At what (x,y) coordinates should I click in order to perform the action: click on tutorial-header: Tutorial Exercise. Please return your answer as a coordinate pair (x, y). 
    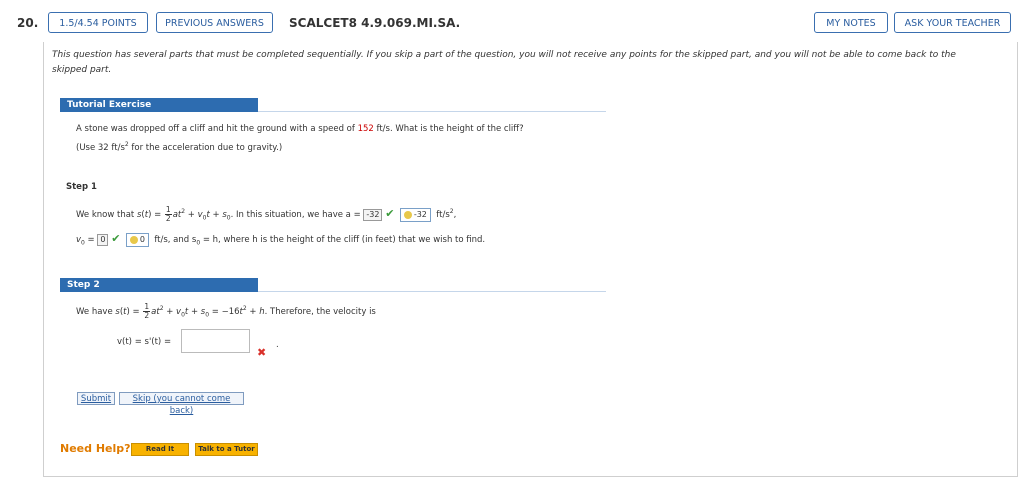
    Looking at the image, I should click on (159, 105).